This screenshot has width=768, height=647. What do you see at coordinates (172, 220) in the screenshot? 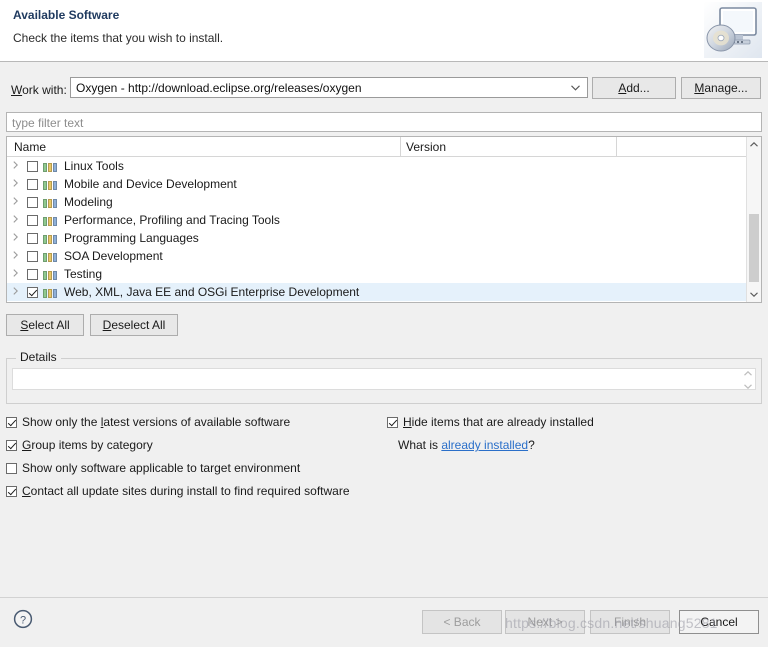
I see `row-label: Performance, Profiling and Tracing Tools` at bounding box center [172, 220].